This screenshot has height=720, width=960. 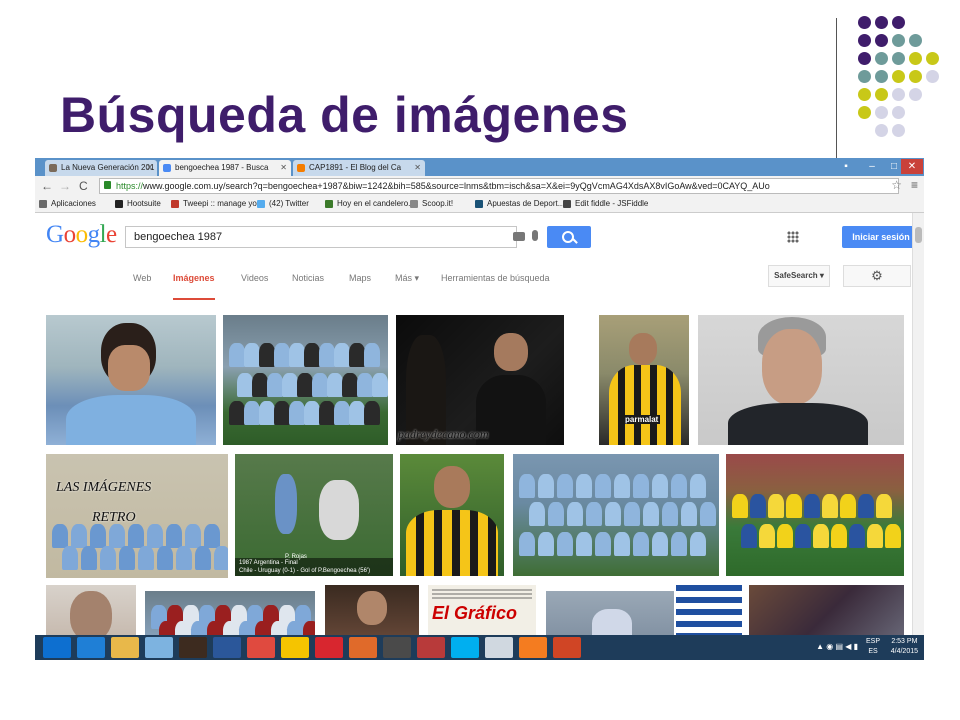 What do you see at coordinates (896, 185) in the screenshot?
I see `bookmark-star-icon: ☆` at bounding box center [896, 185].